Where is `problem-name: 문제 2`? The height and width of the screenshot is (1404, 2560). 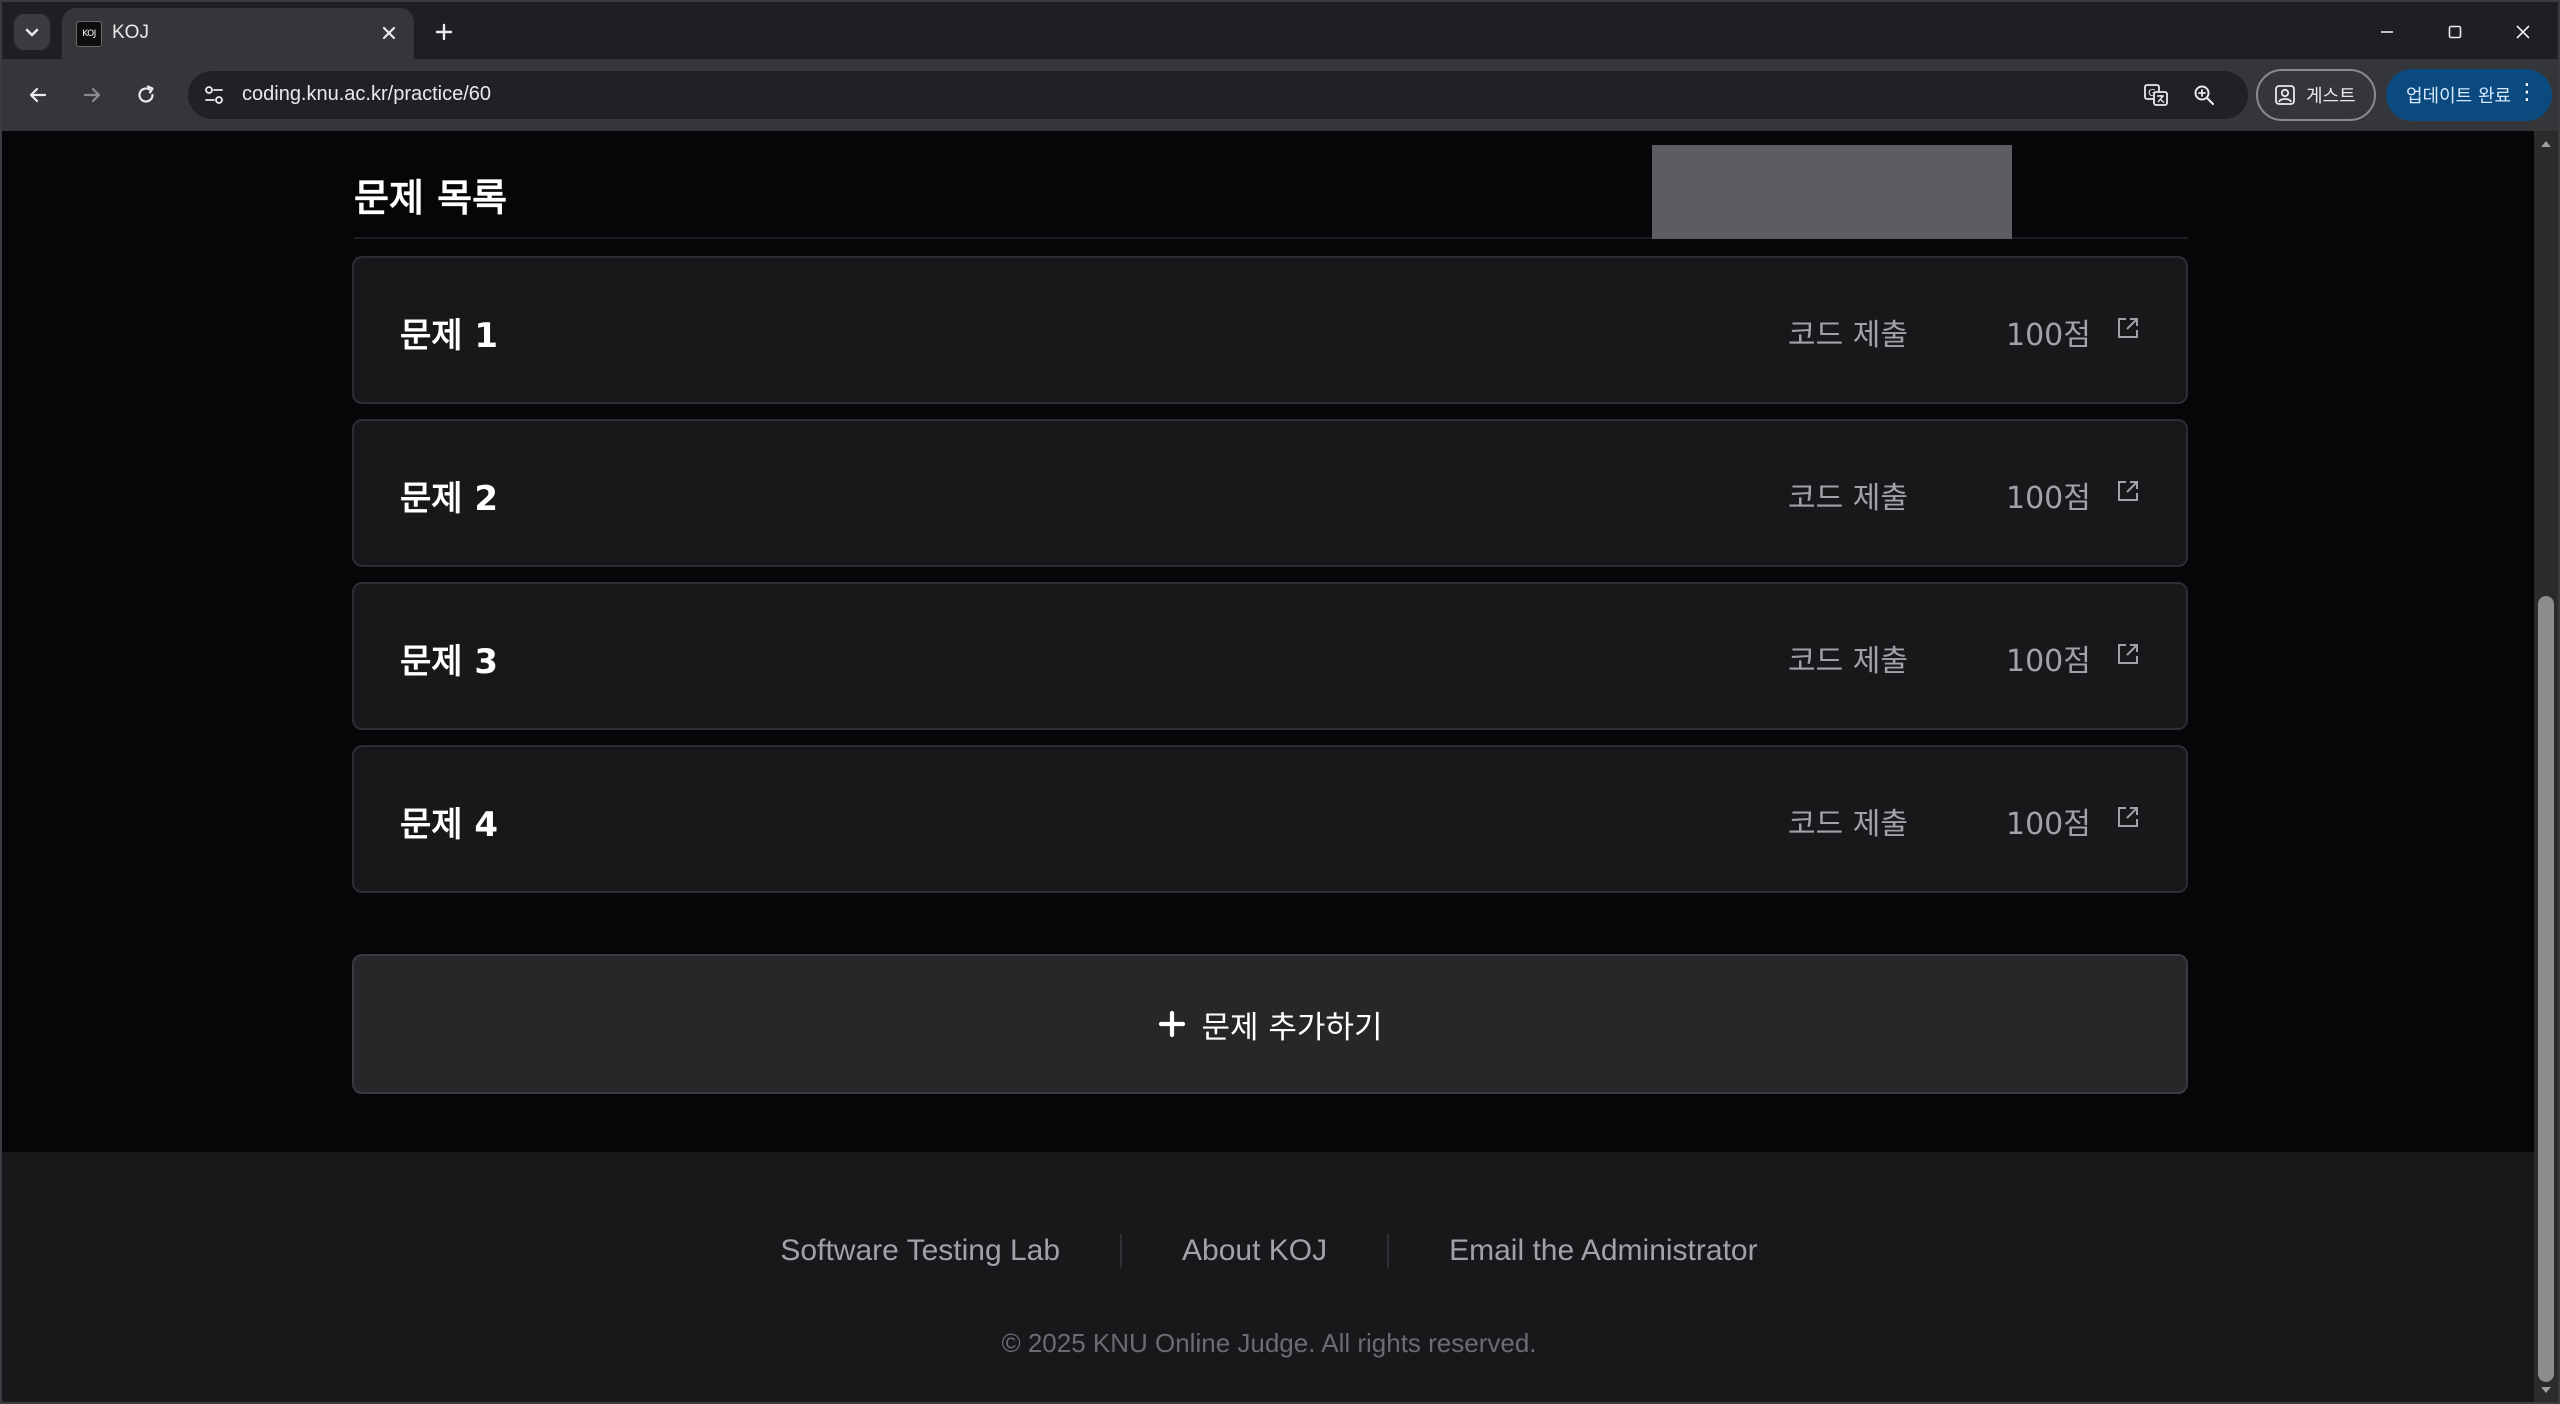
problem-name: 문제 2 is located at coordinates (449, 499).